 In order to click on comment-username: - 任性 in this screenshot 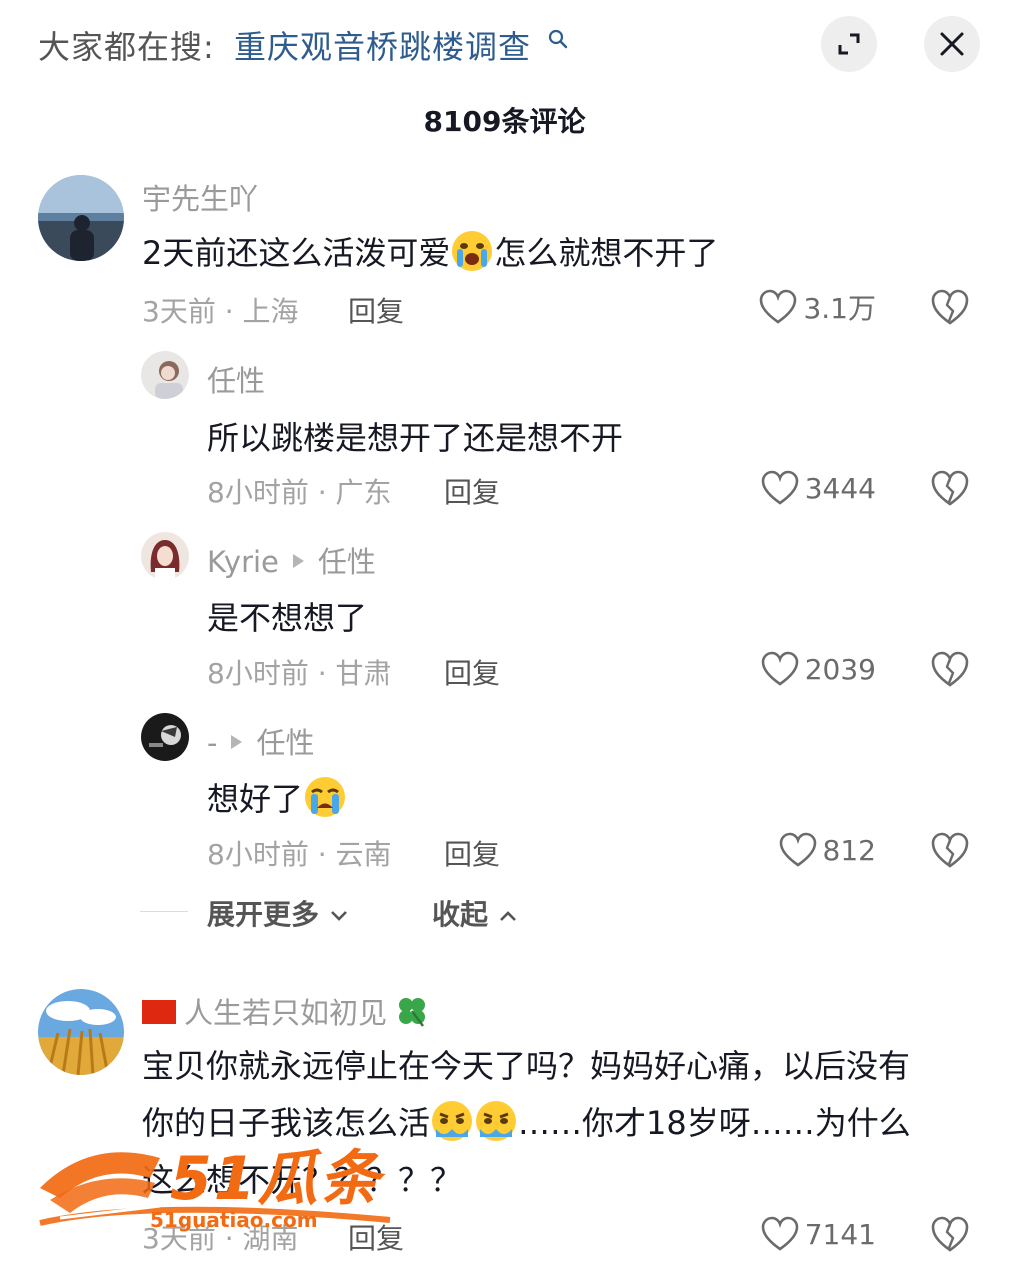, I will do `click(260, 741)`.